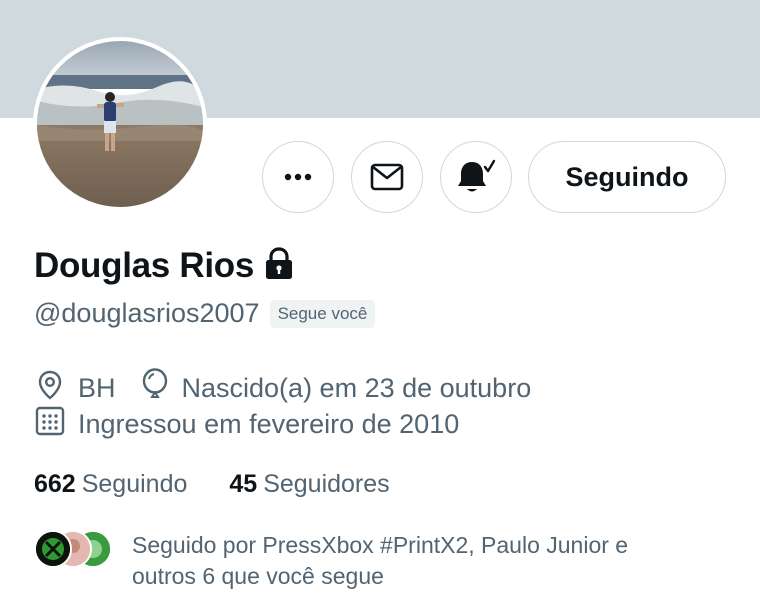 The width and height of the screenshot is (760, 614). I want to click on profile-avatar, so click(120, 124).